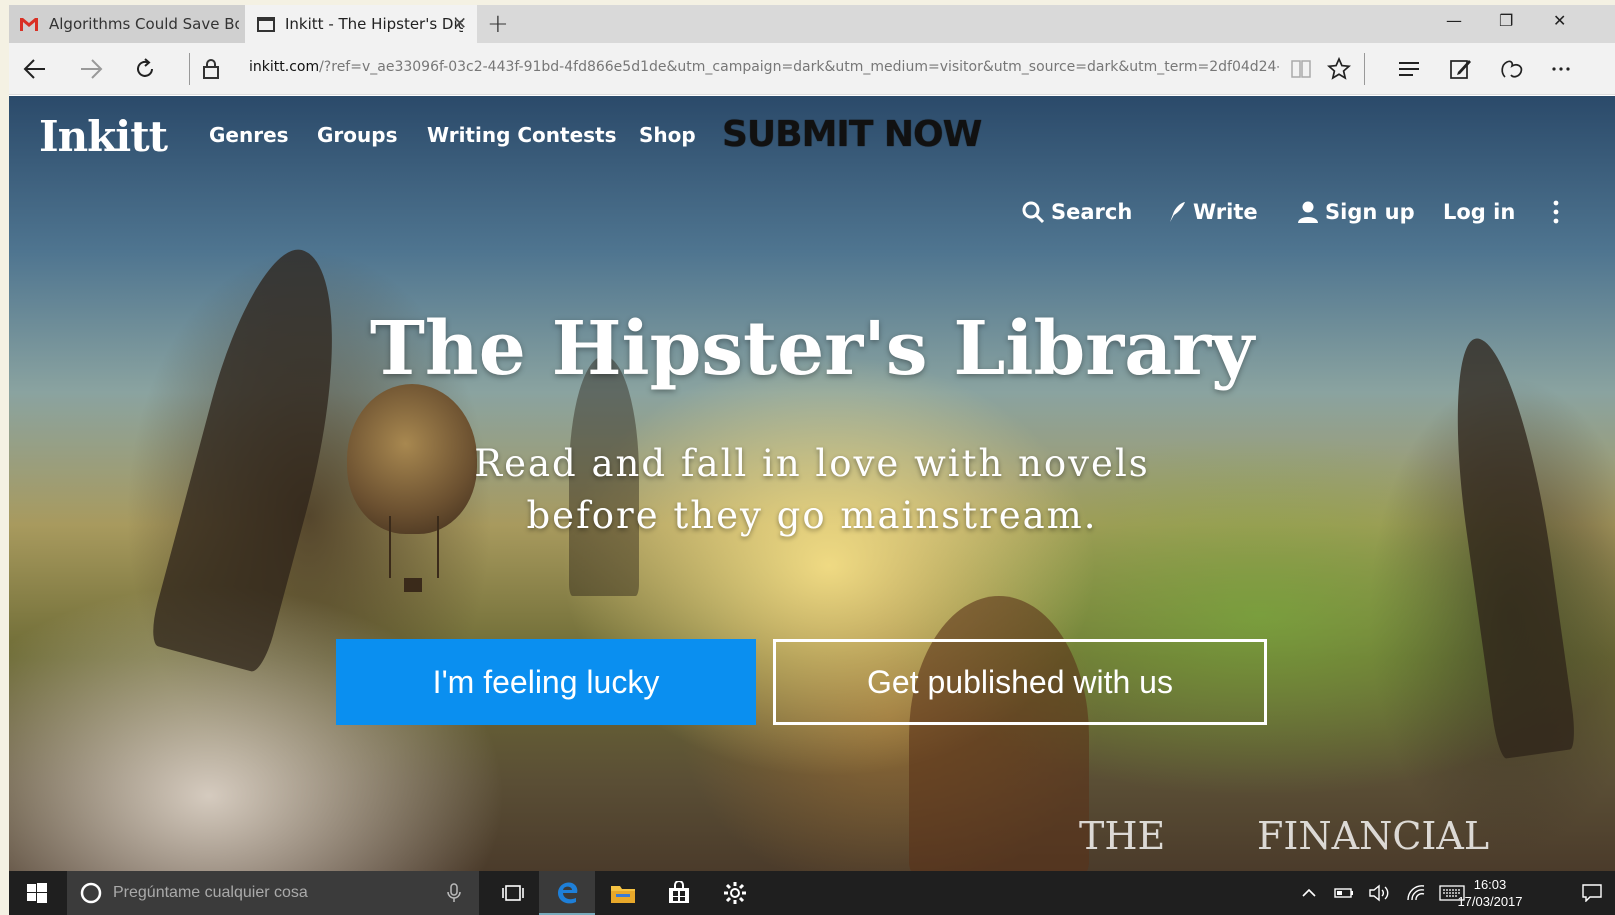  Describe the element at coordinates (1479, 212) in the screenshot. I see `login-link: Log in` at that location.